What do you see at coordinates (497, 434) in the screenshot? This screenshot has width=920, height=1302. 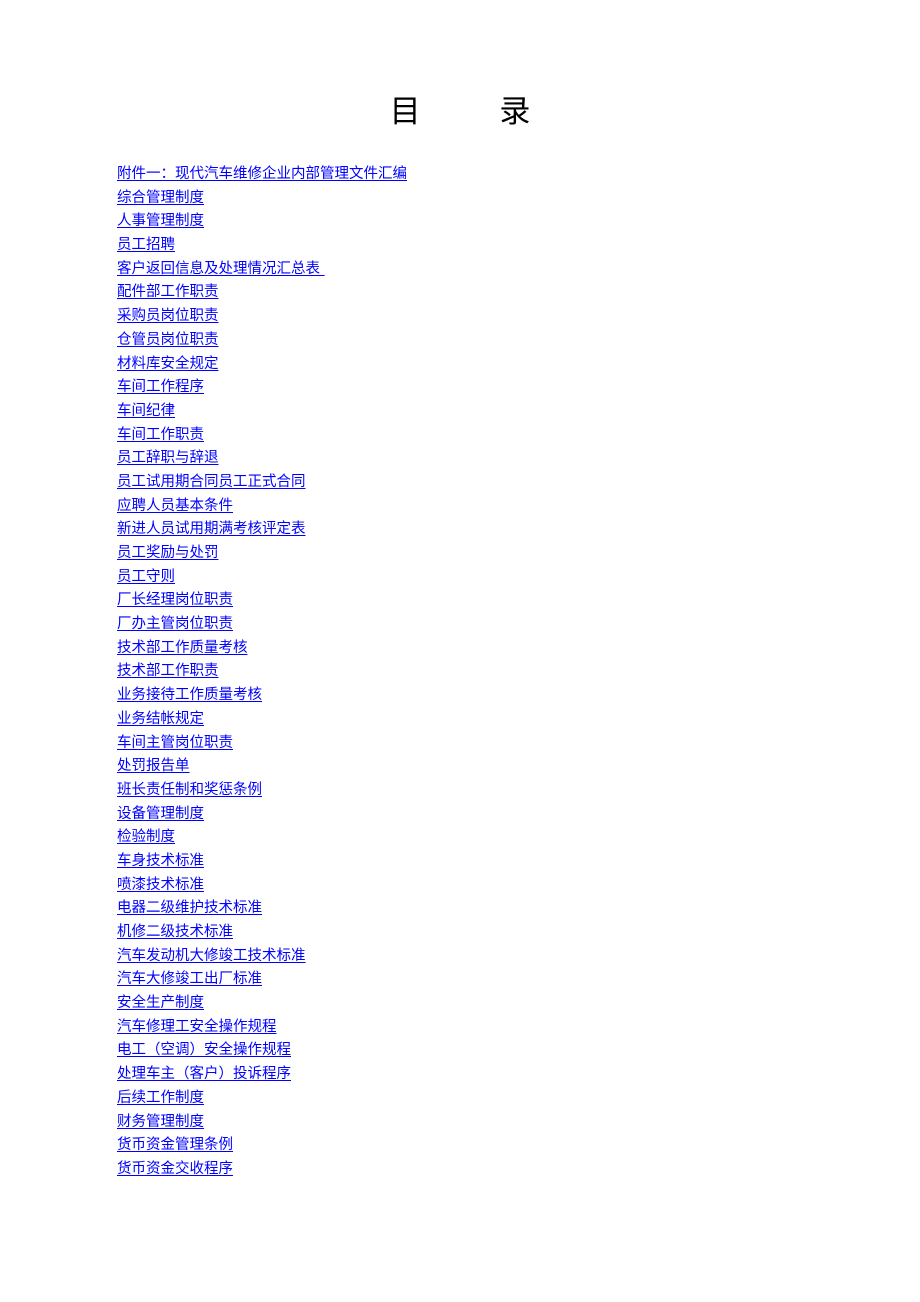 I see `toc-entry: 车间工作职责` at bounding box center [497, 434].